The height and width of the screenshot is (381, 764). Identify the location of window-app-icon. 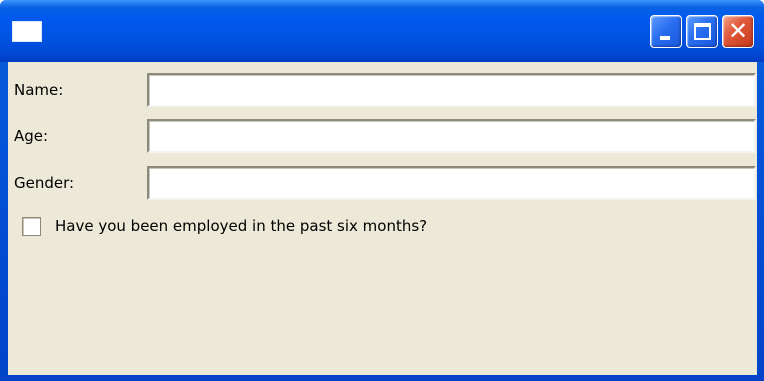
(27, 31).